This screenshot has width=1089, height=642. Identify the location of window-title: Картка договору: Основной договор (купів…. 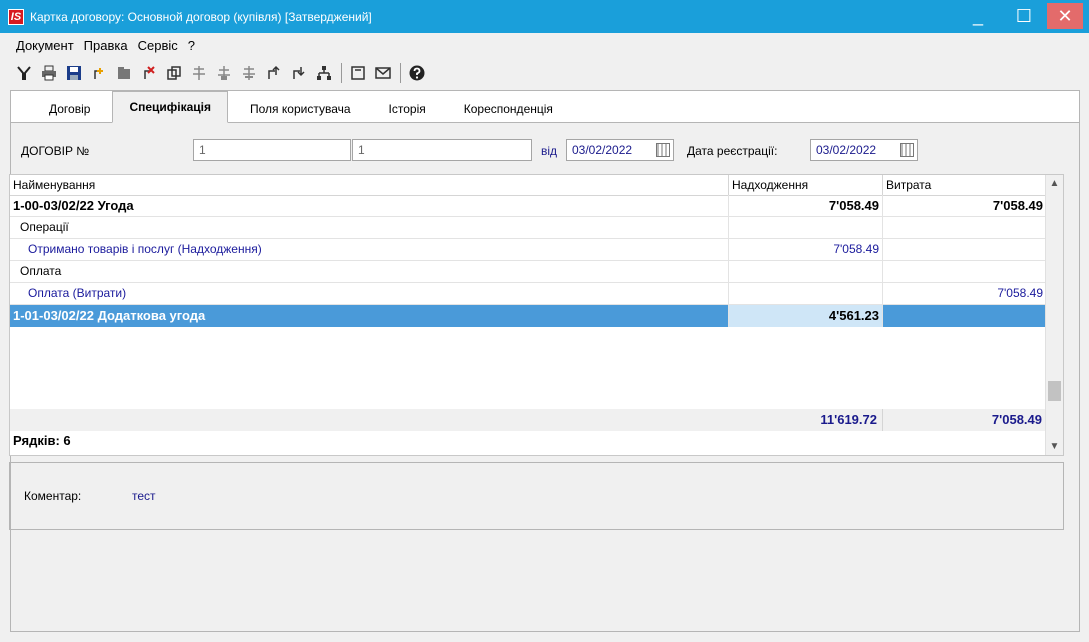
(201, 16).